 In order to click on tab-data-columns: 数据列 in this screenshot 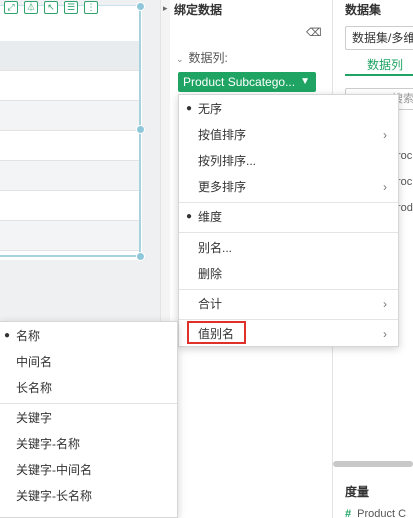, I will do `click(379, 65)`.